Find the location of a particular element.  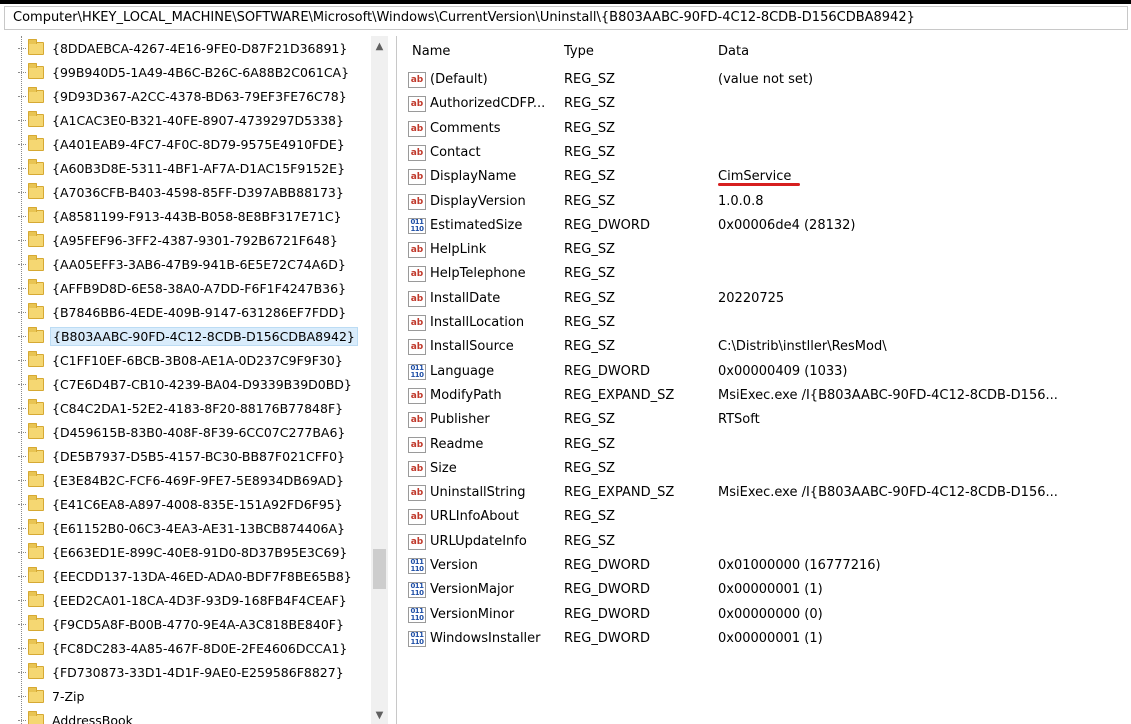

tree-key-item: {A7036CFB-B403-4598-85FF-D397ABB88173} is located at coordinates (196, 192).